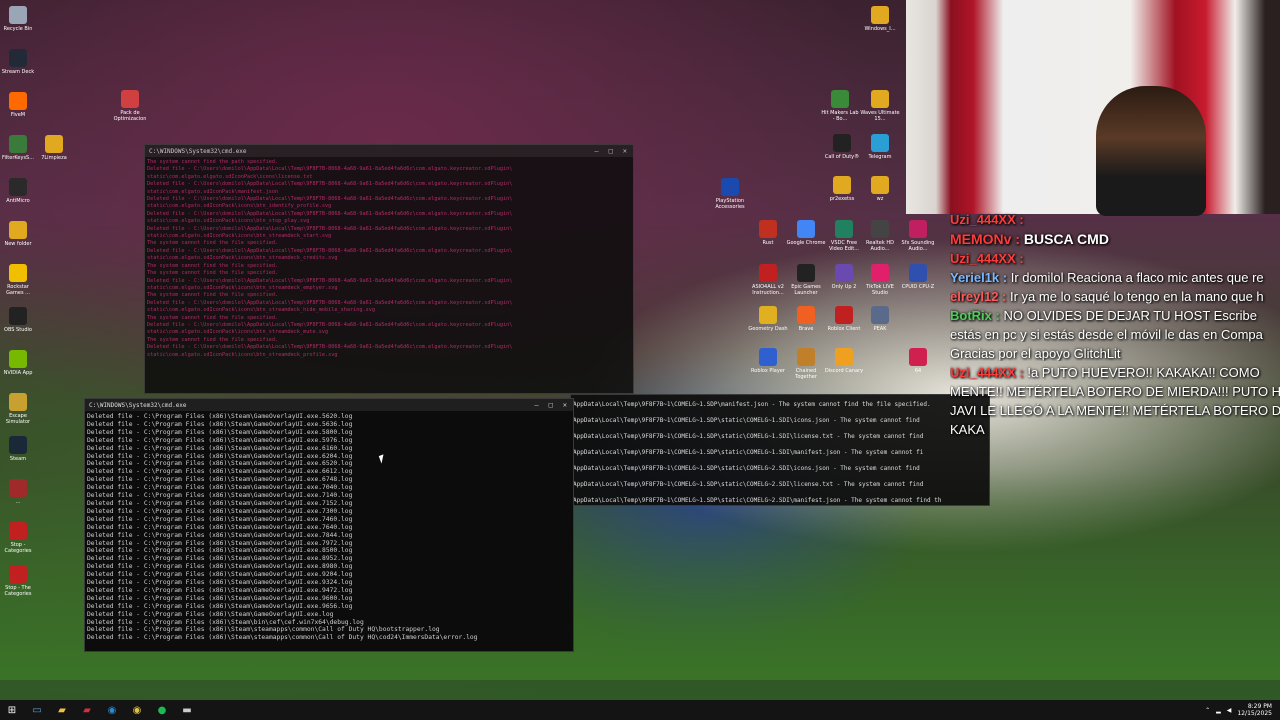 This screenshot has width=1280, height=720. Describe the element at coordinates (980, 296) in the screenshot. I see `chat-username: elreyl12 :` at that location.